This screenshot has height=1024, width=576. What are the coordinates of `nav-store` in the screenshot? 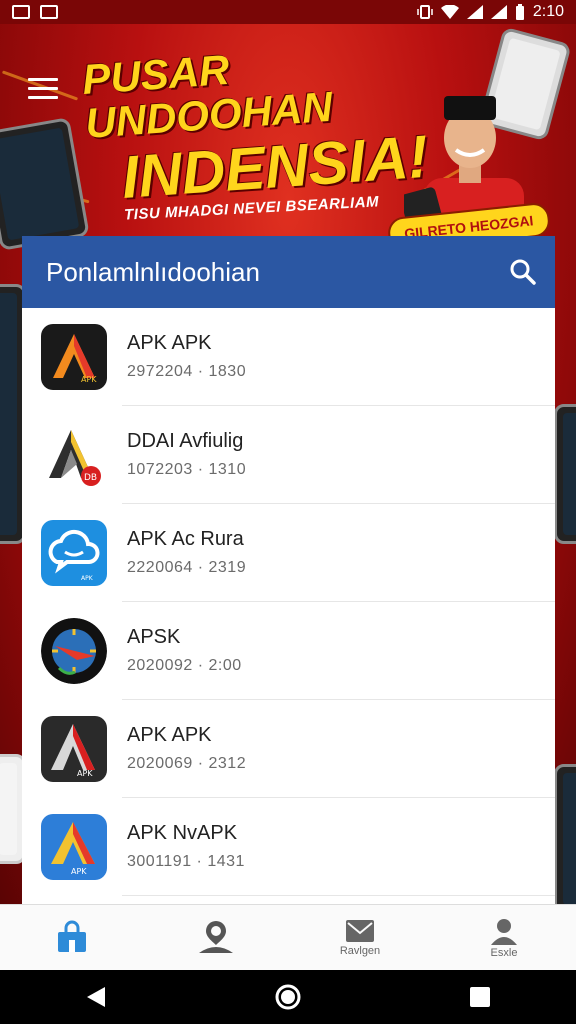 It's located at (72, 937).